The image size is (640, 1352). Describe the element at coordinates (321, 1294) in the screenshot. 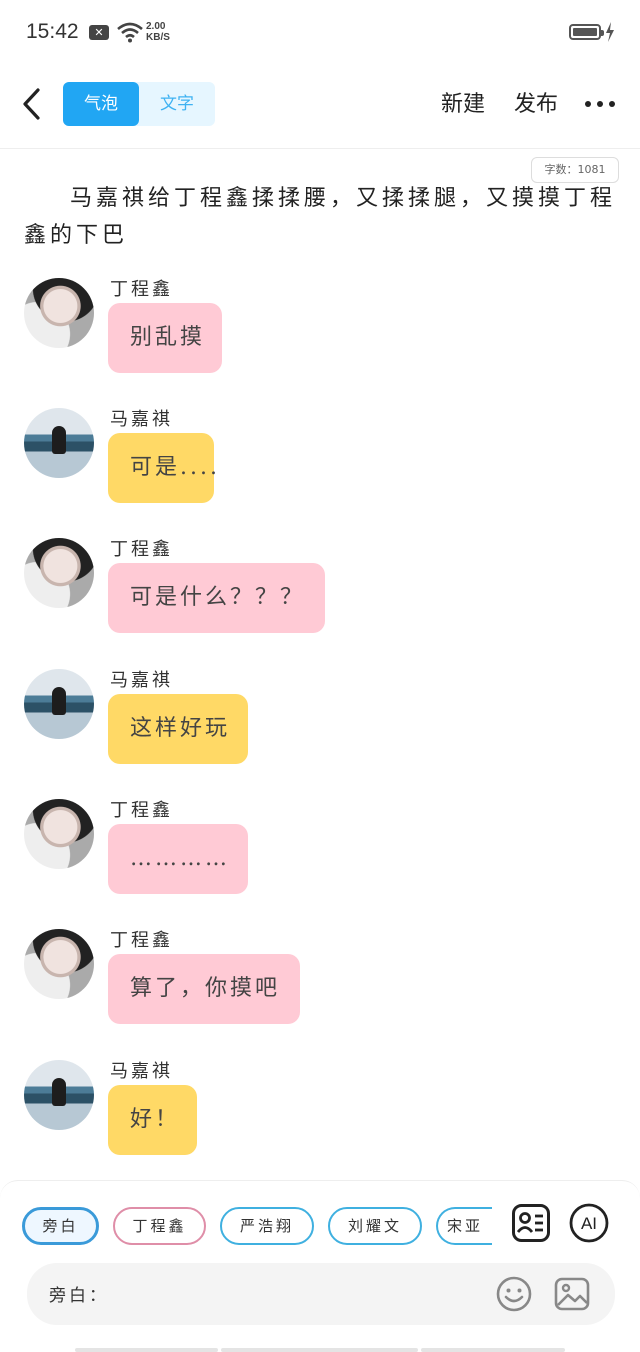

I see `message-input: 旁白：` at that location.